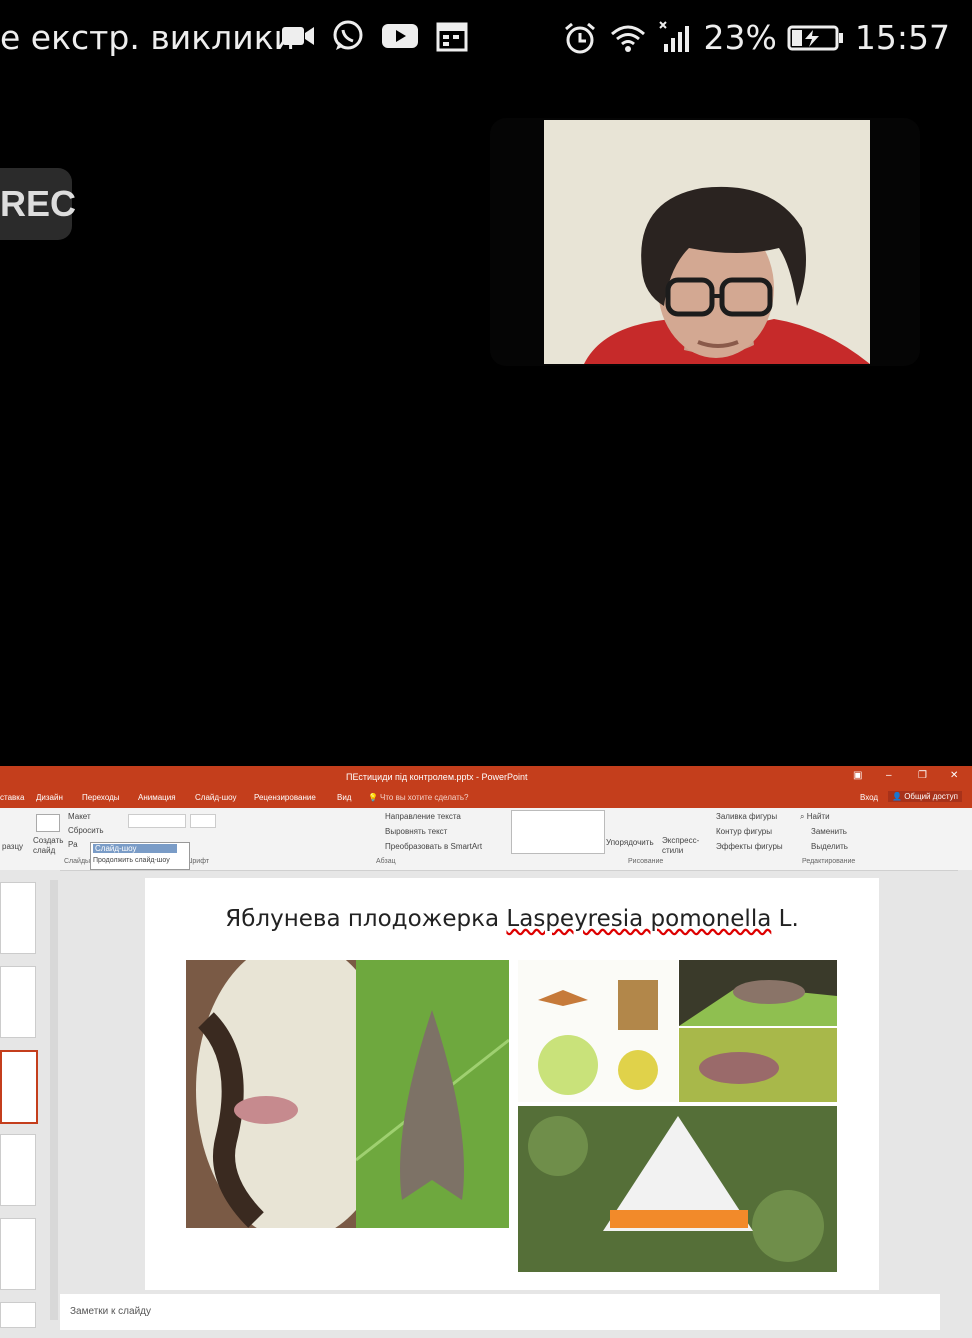 The image size is (972, 1338). I want to click on by-sample-label: разцу, so click(13, 846).